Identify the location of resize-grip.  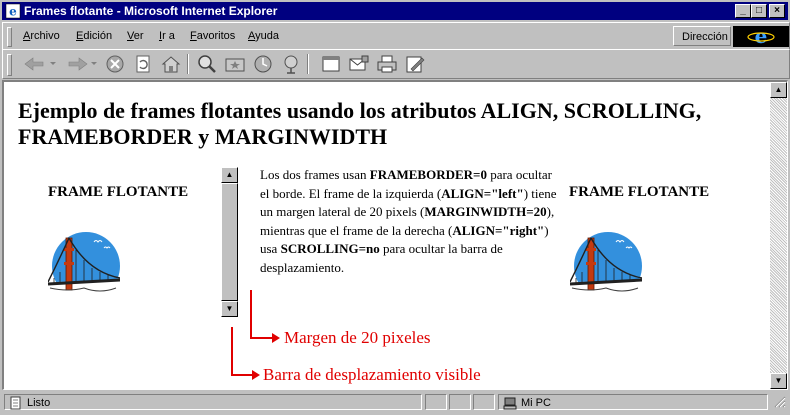
(780, 402).